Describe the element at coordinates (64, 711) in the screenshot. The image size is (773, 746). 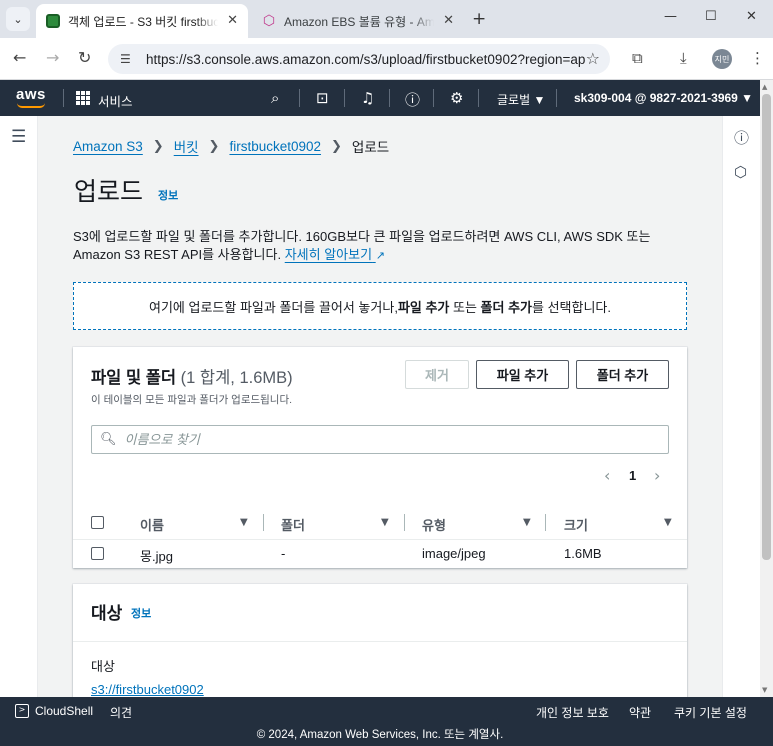
I see `cloudshell-link: CloudShell` at that location.